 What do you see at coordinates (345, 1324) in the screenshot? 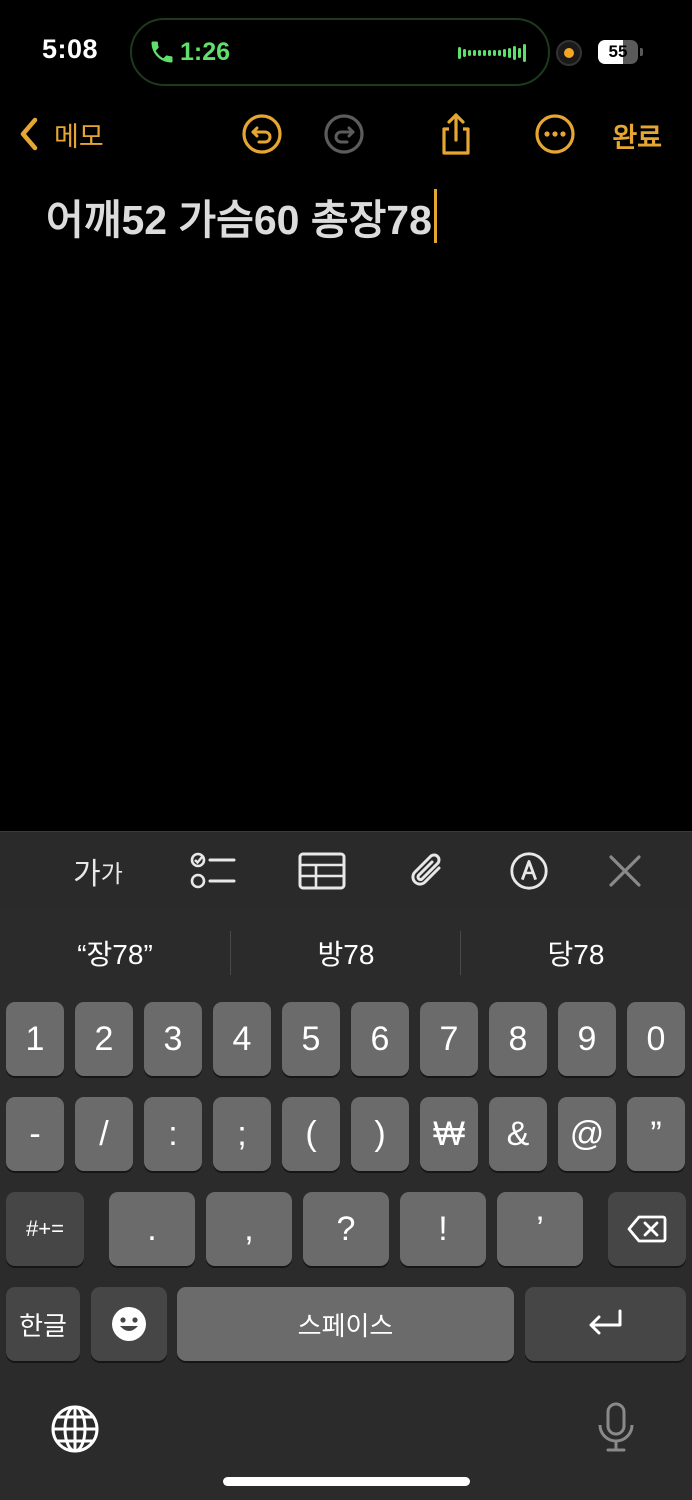
I see `space-key: 스페이스` at bounding box center [345, 1324].